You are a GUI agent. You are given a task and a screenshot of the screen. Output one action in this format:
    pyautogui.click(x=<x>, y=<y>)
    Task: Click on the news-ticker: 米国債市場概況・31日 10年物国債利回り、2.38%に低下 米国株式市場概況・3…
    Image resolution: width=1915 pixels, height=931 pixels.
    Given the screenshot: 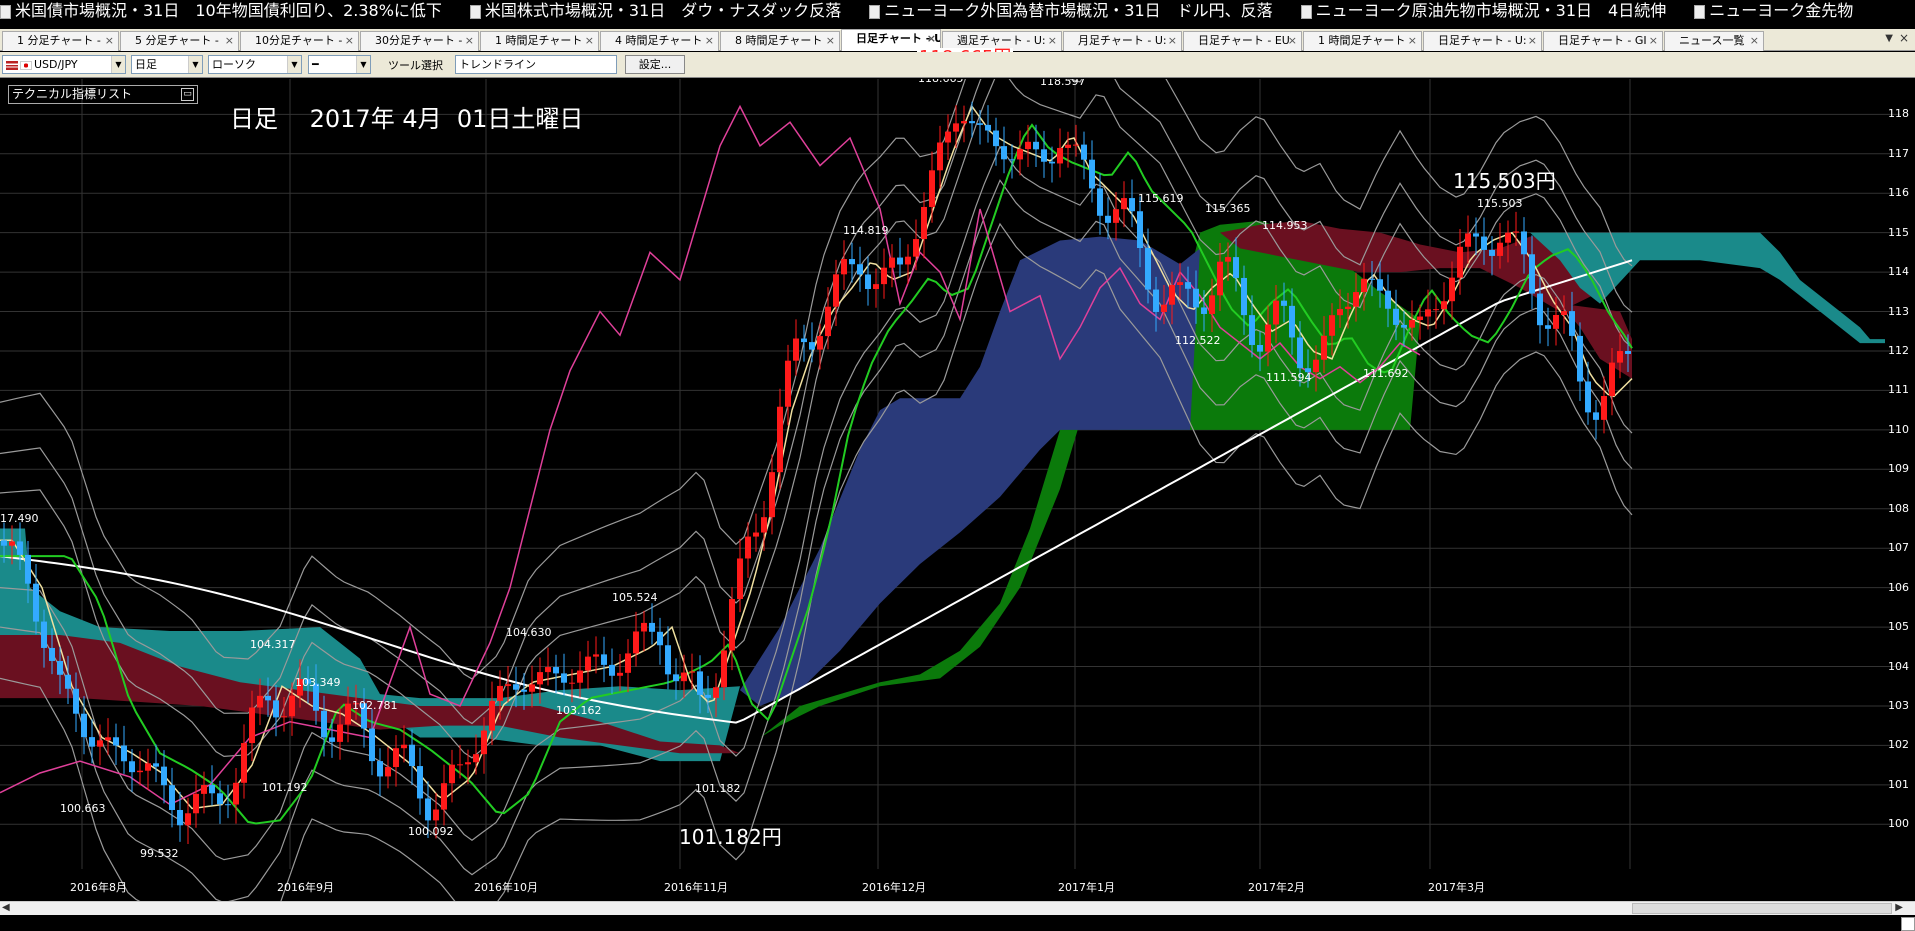 What is the action you would take?
    pyautogui.click(x=957, y=11)
    